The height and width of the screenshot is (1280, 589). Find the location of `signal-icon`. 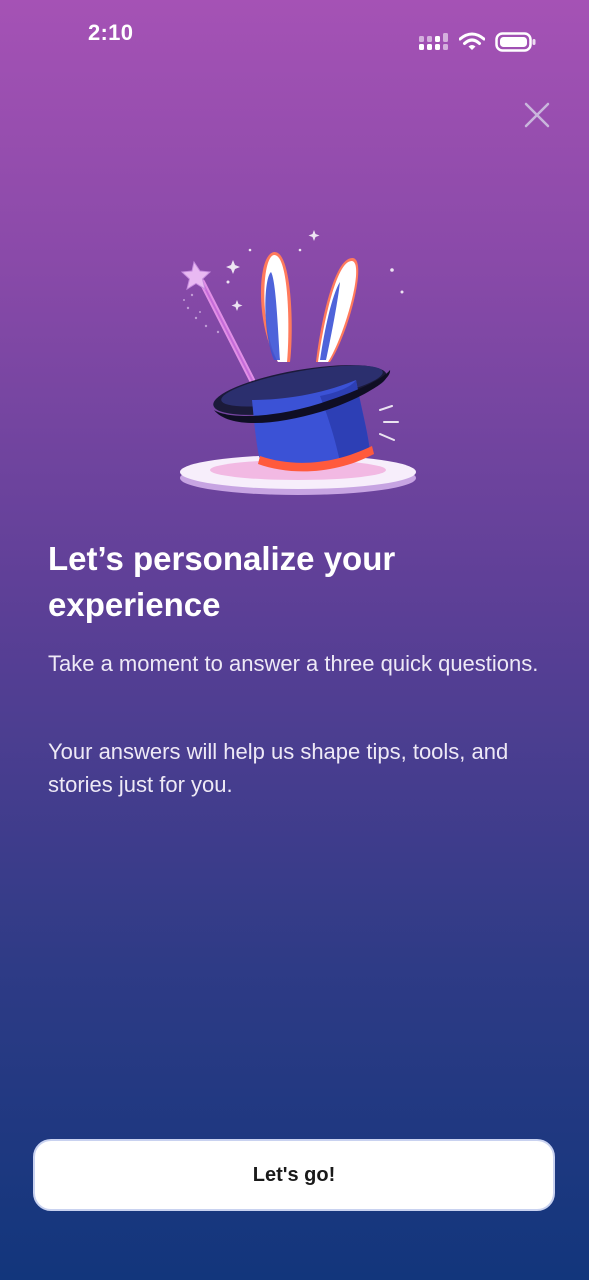

signal-icon is located at coordinates (434, 44).